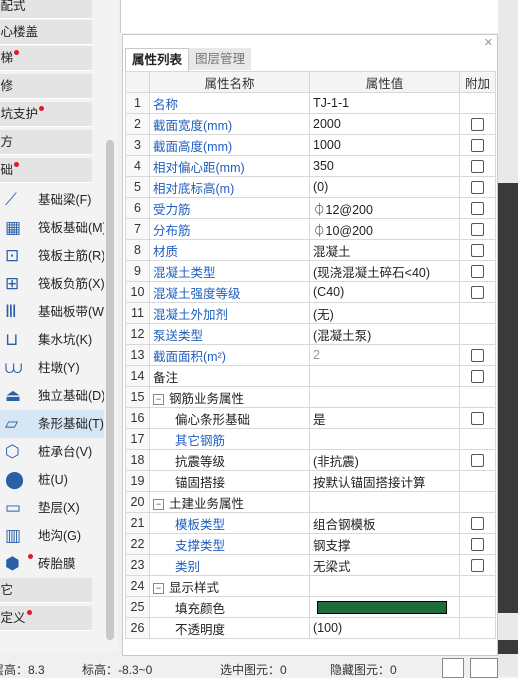  What do you see at coordinates (46, 618) in the screenshot?
I see `category-8: 自定义` at bounding box center [46, 618].